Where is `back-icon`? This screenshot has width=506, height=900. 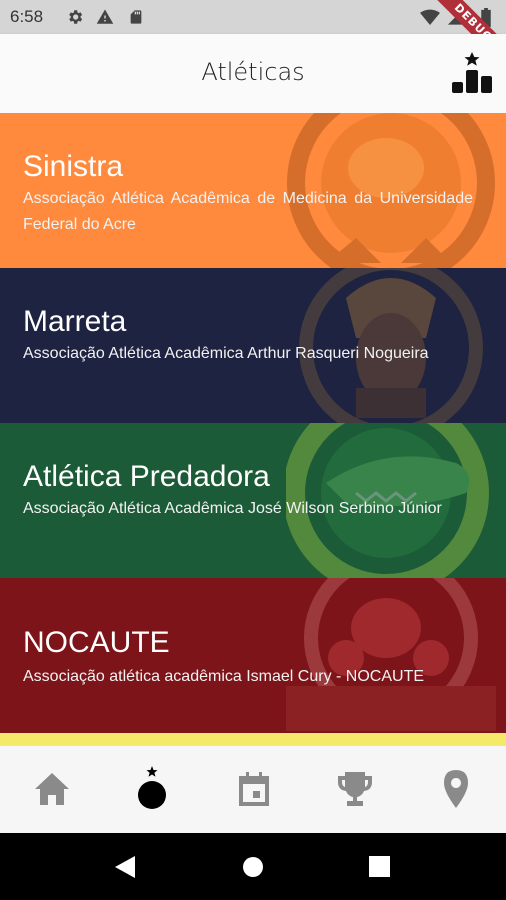 back-icon is located at coordinates (125, 867).